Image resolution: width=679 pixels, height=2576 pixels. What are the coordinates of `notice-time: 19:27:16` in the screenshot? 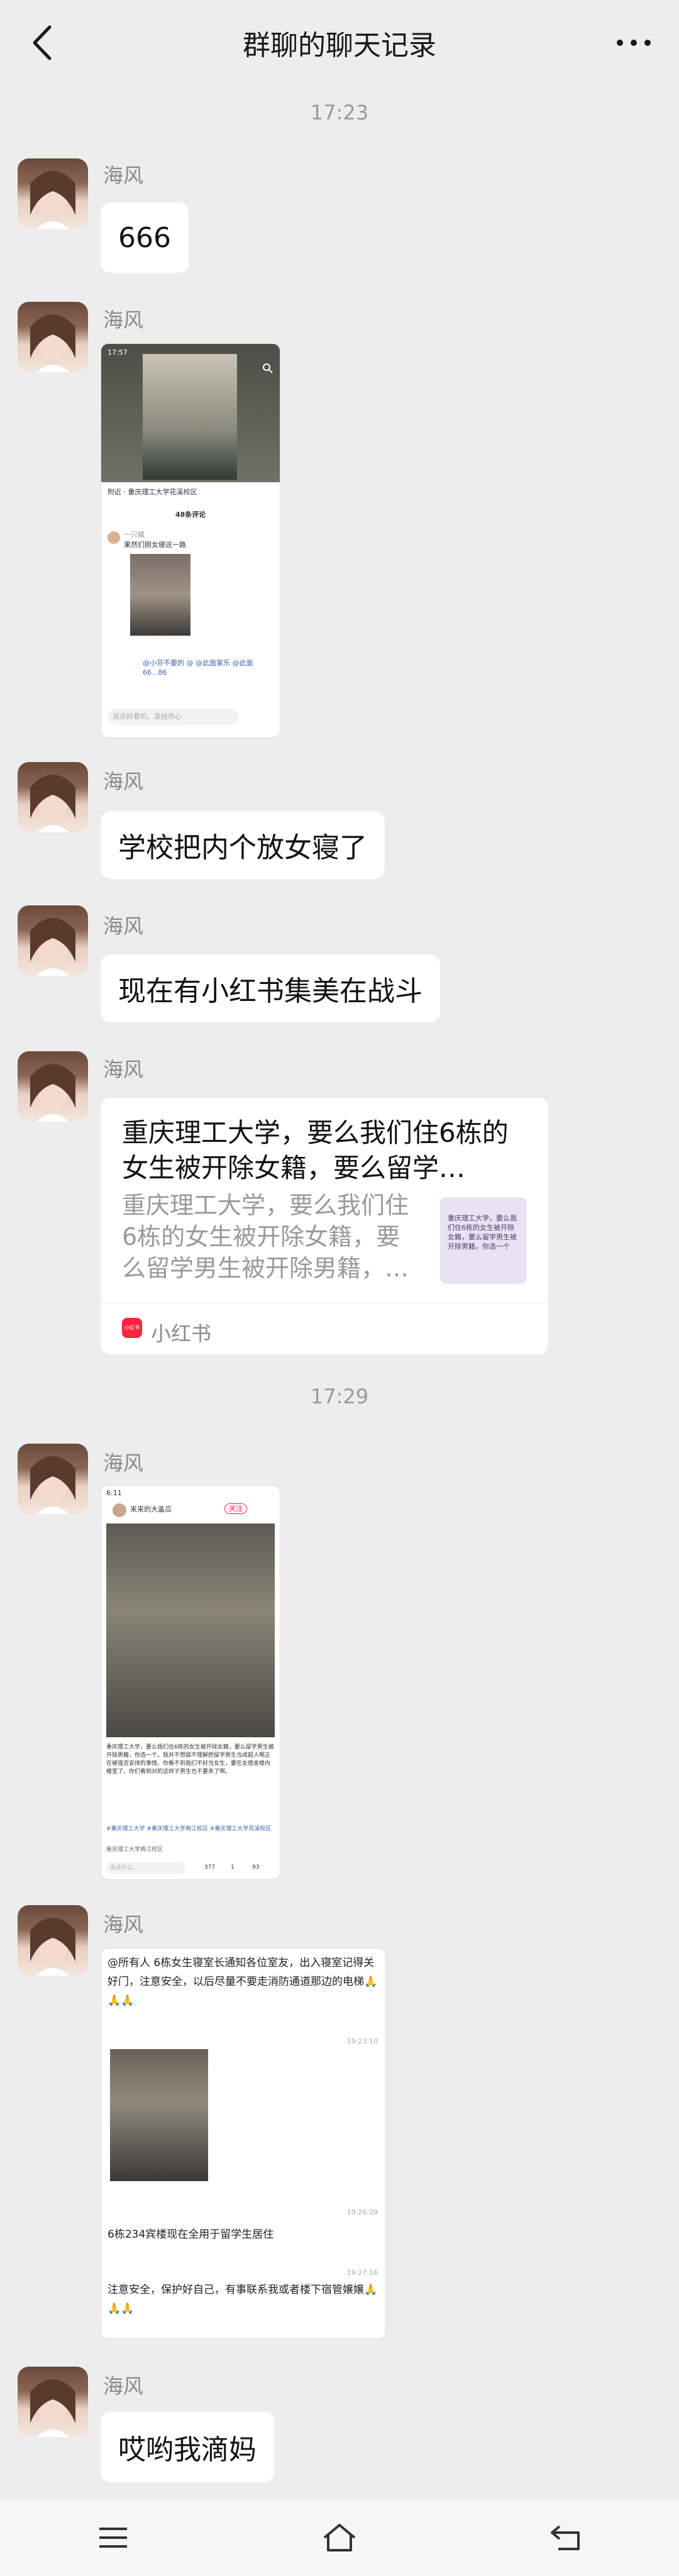 It's located at (362, 2273).